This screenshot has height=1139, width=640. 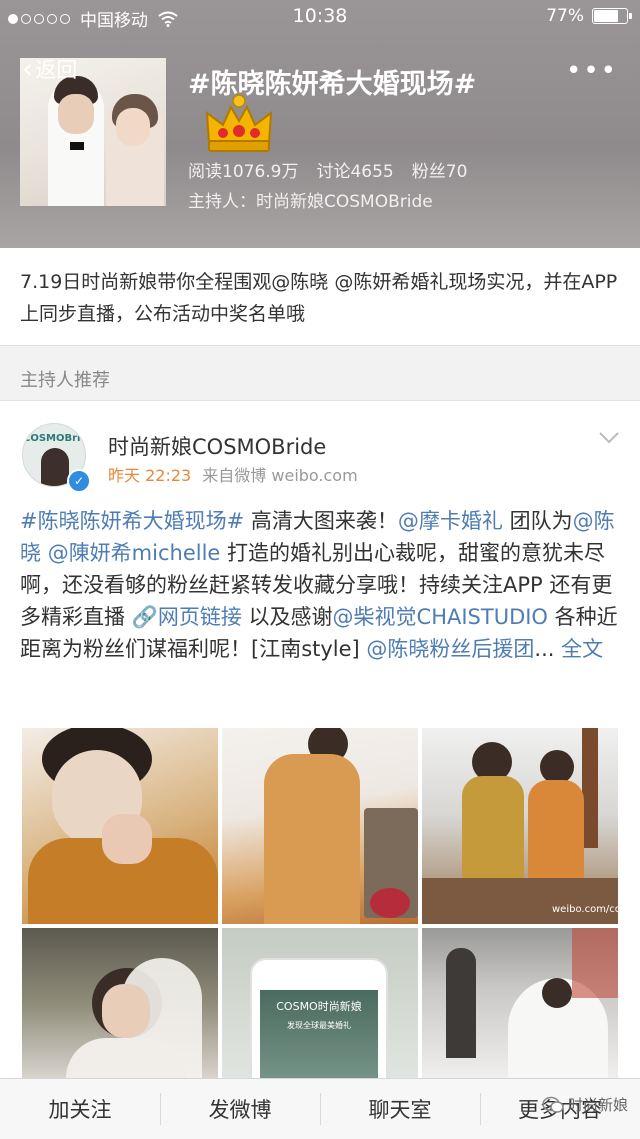 I want to click on verified-badge-icon: ✓, so click(x=79, y=481).